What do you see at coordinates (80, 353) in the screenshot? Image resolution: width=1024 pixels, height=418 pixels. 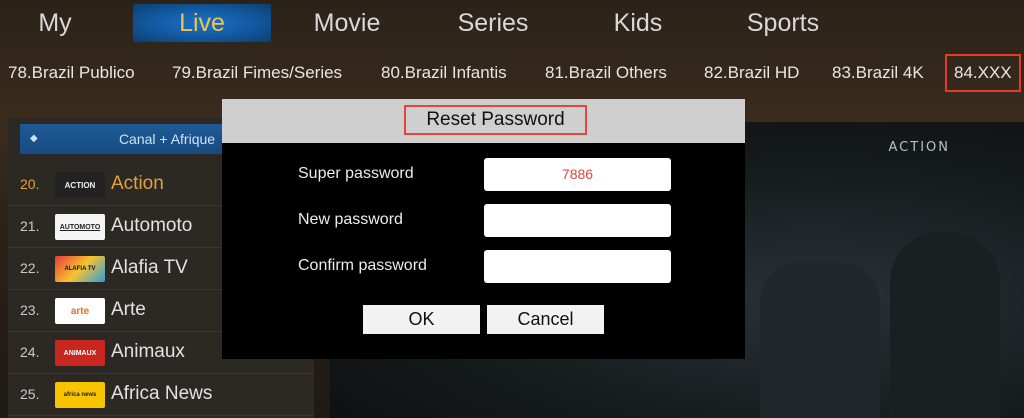 I see `channel-logo: ANIMAUX` at bounding box center [80, 353].